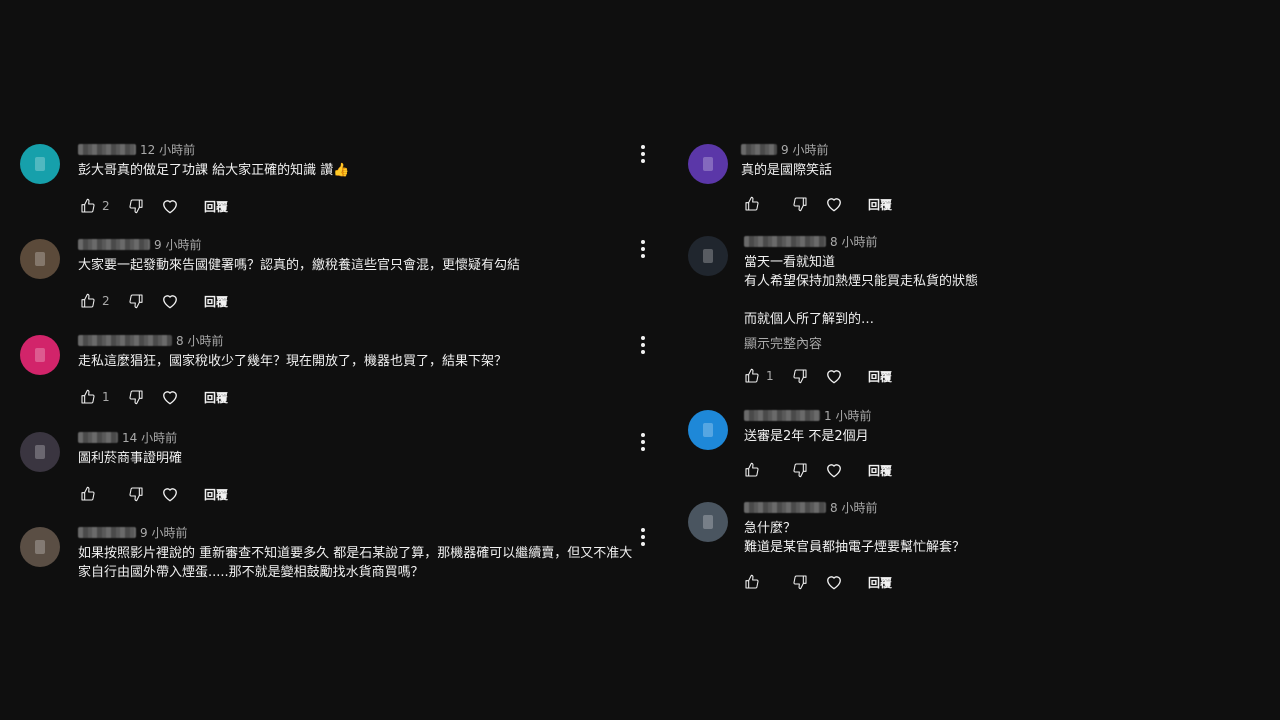 Image resolution: width=1280 pixels, height=720 pixels. I want to click on show-more-link: 顯示完整內容, so click(996, 342).